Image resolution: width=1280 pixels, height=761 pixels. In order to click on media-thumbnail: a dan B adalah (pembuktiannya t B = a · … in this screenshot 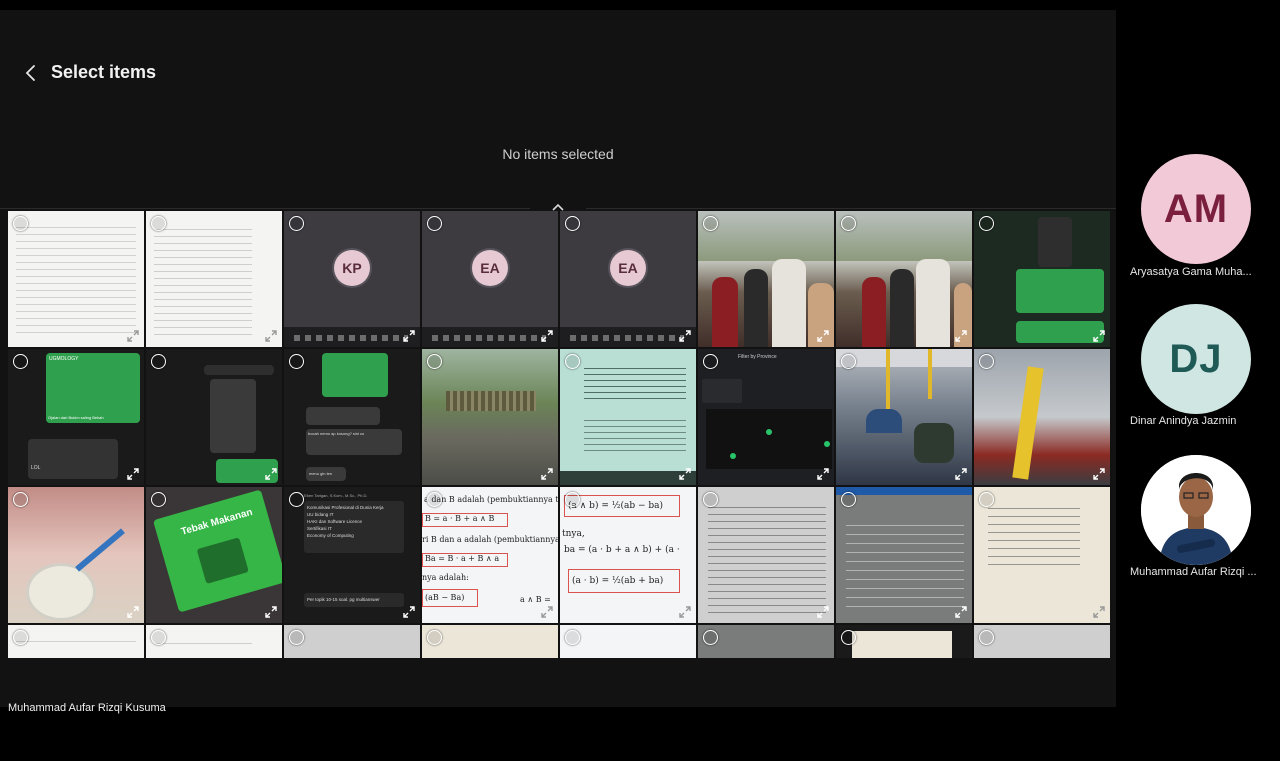, I will do `click(490, 555)`.